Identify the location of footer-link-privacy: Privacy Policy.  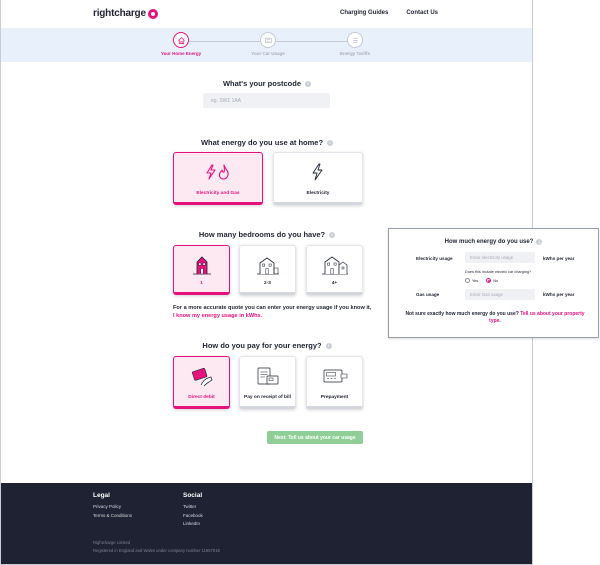
(112, 507).